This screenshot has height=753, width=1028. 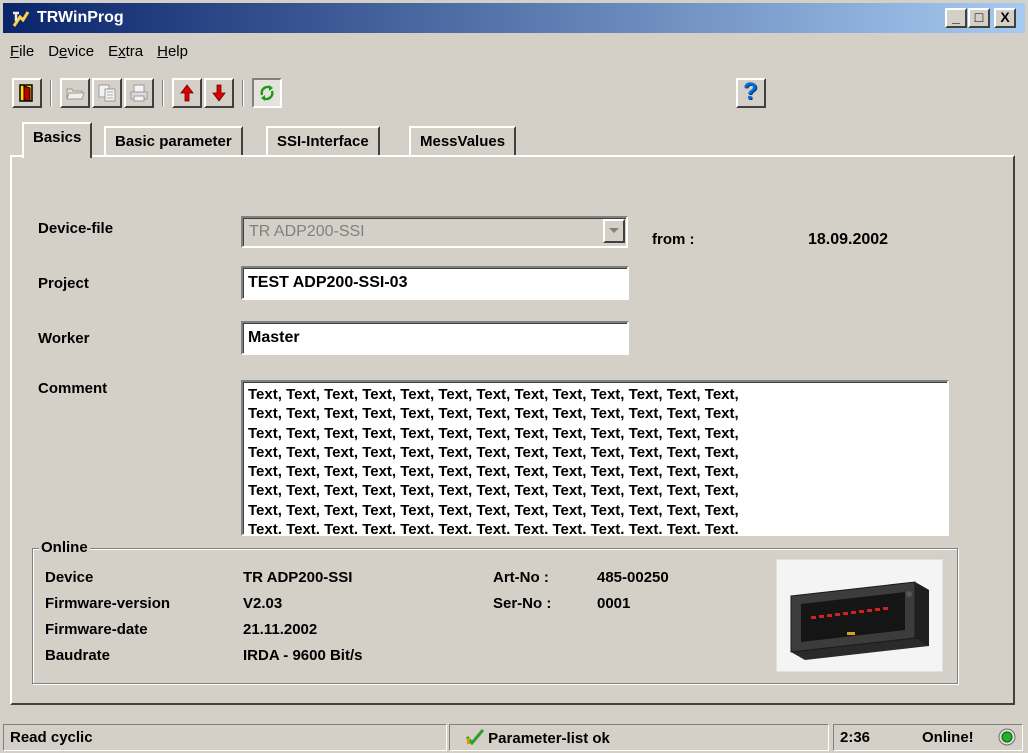 I want to click on cyclic-refresh-icon, so click(x=267, y=93).